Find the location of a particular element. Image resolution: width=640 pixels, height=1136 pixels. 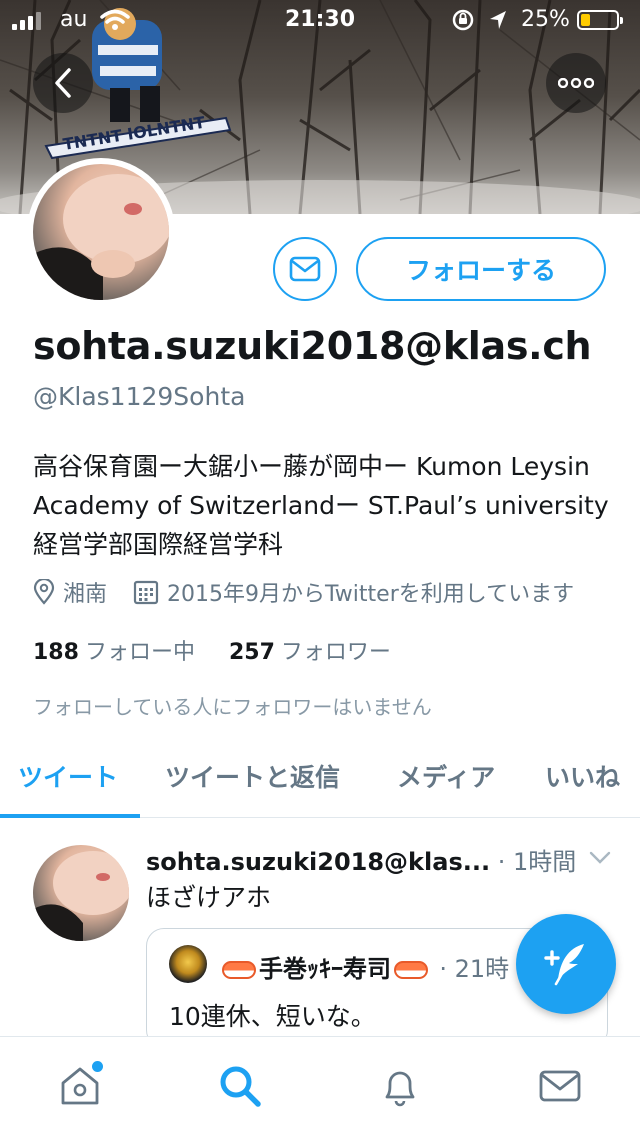

quoted-tweet-text: 10連休、短いな。 is located at coordinates (272, 1016).